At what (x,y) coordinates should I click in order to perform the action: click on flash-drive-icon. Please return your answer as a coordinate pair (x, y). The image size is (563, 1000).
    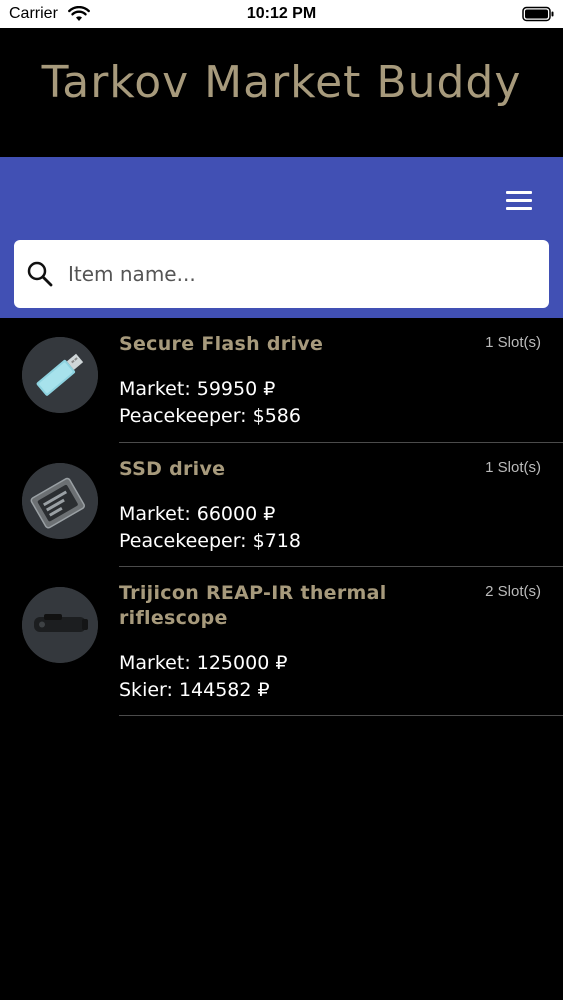
    Looking at the image, I should click on (60, 375).